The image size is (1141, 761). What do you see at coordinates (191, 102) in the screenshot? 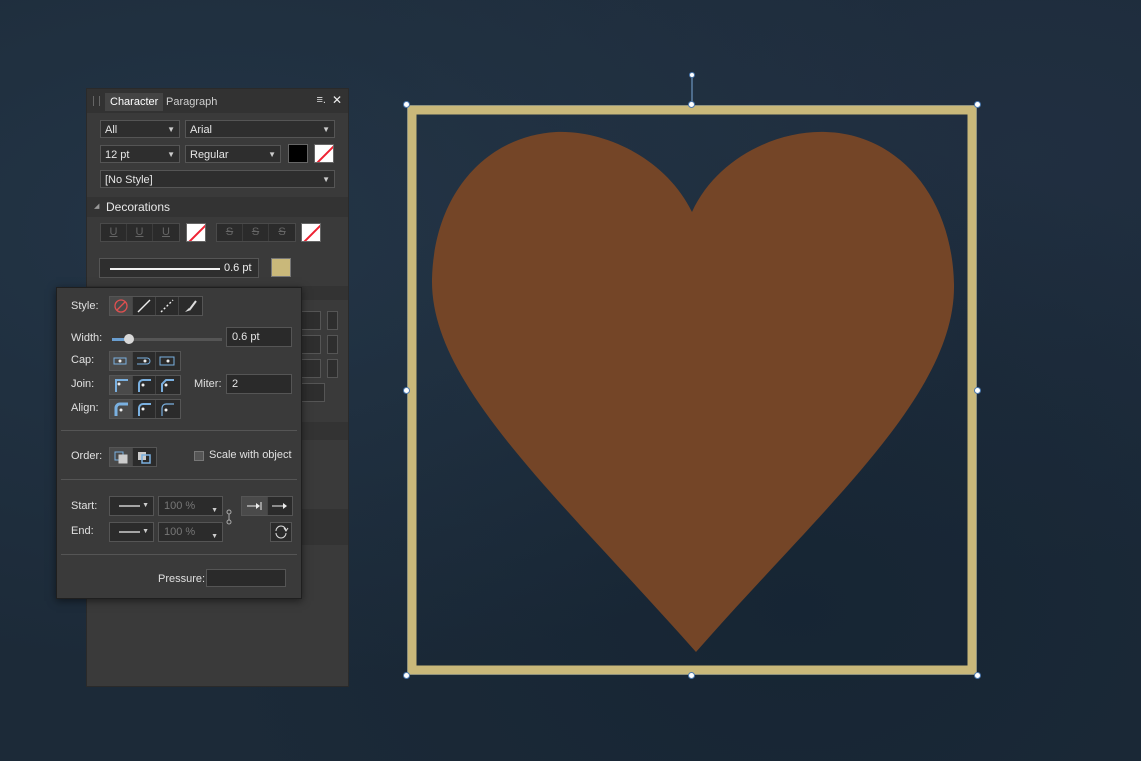
I see `tab-paragraph: Paragraph` at bounding box center [191, 102].